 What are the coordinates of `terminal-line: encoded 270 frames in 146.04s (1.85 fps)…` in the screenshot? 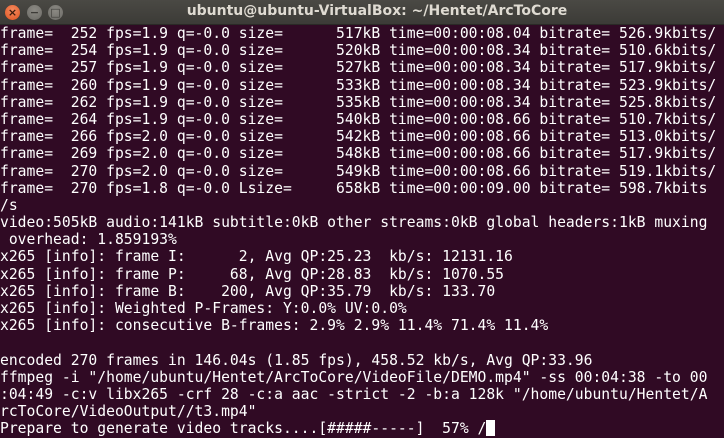 It's located at (296, 360).